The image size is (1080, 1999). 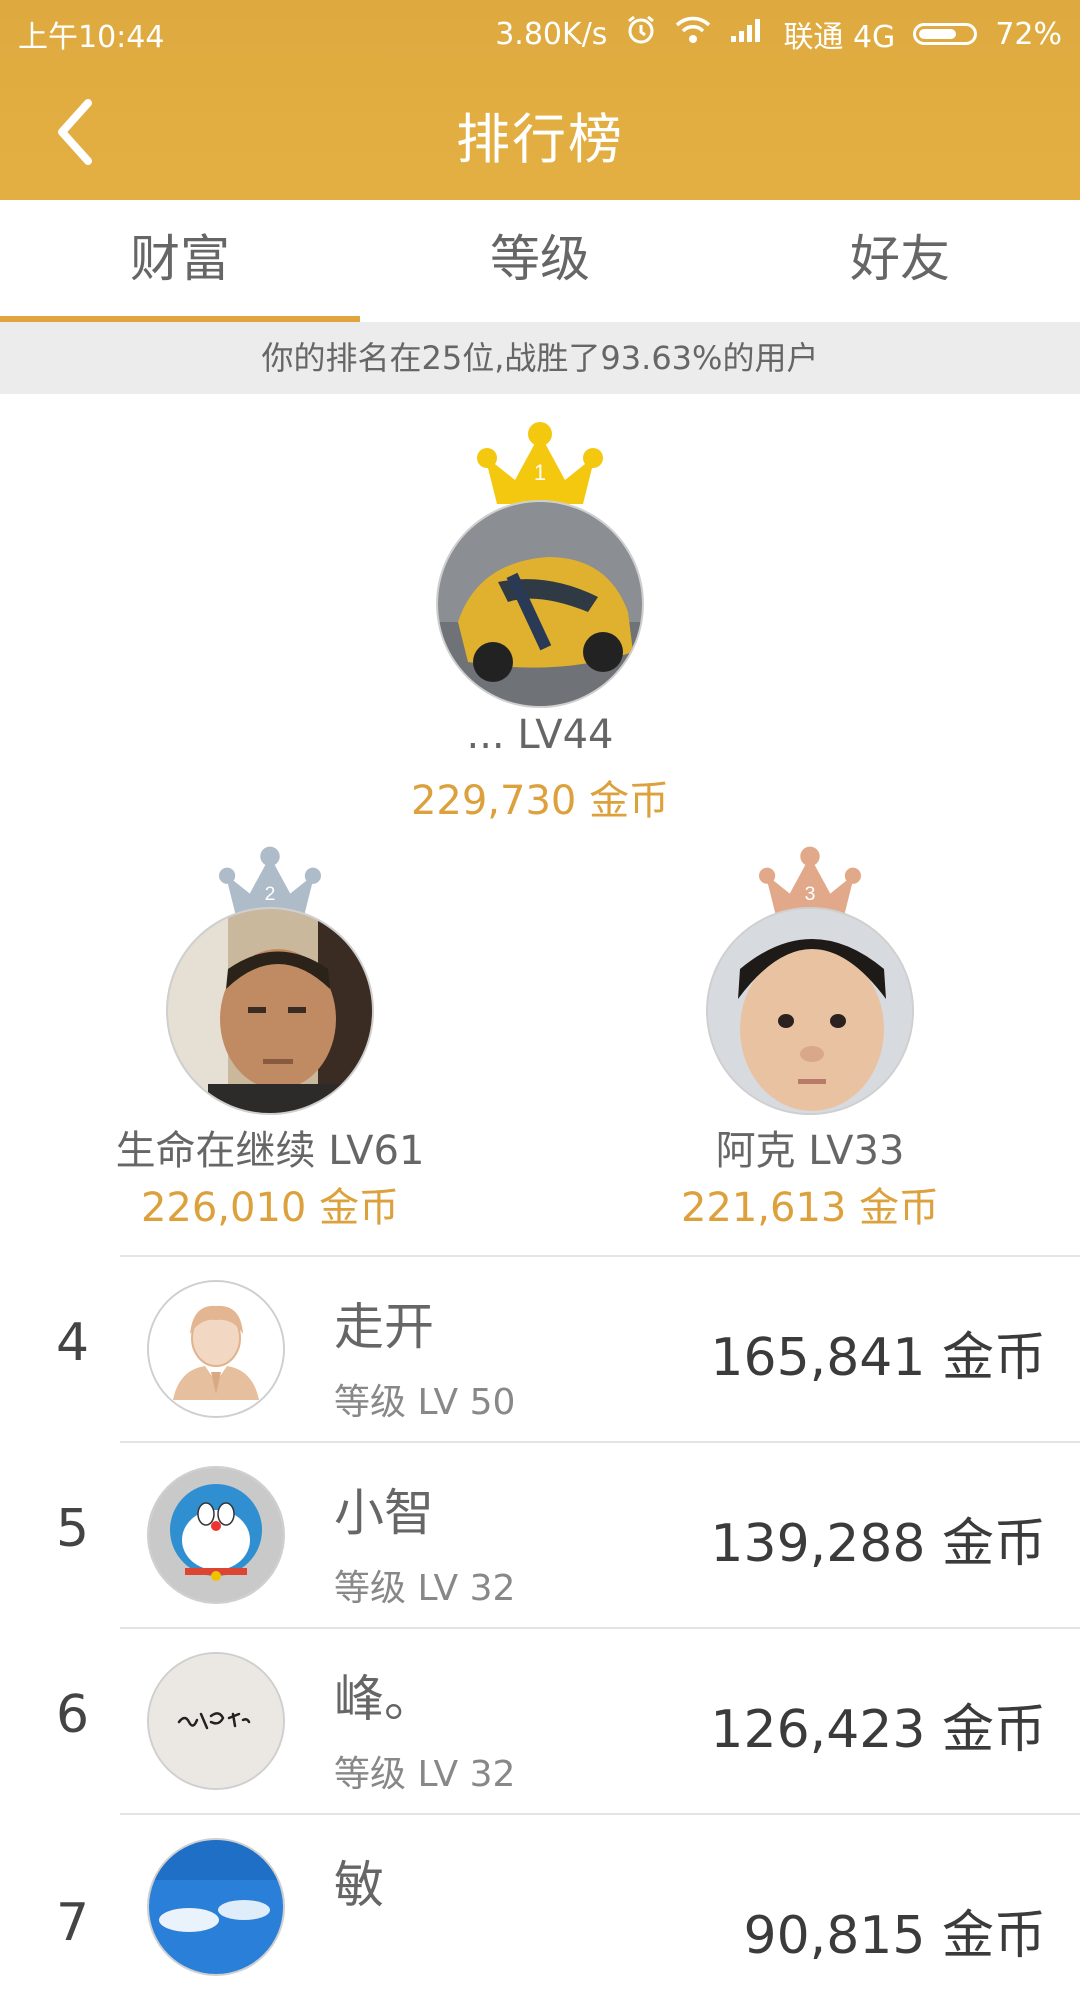 What do you see at coordinates (540, 472) in the screenshot?
I see `crown-rank-1: 1` at bounding box center [540, 472].